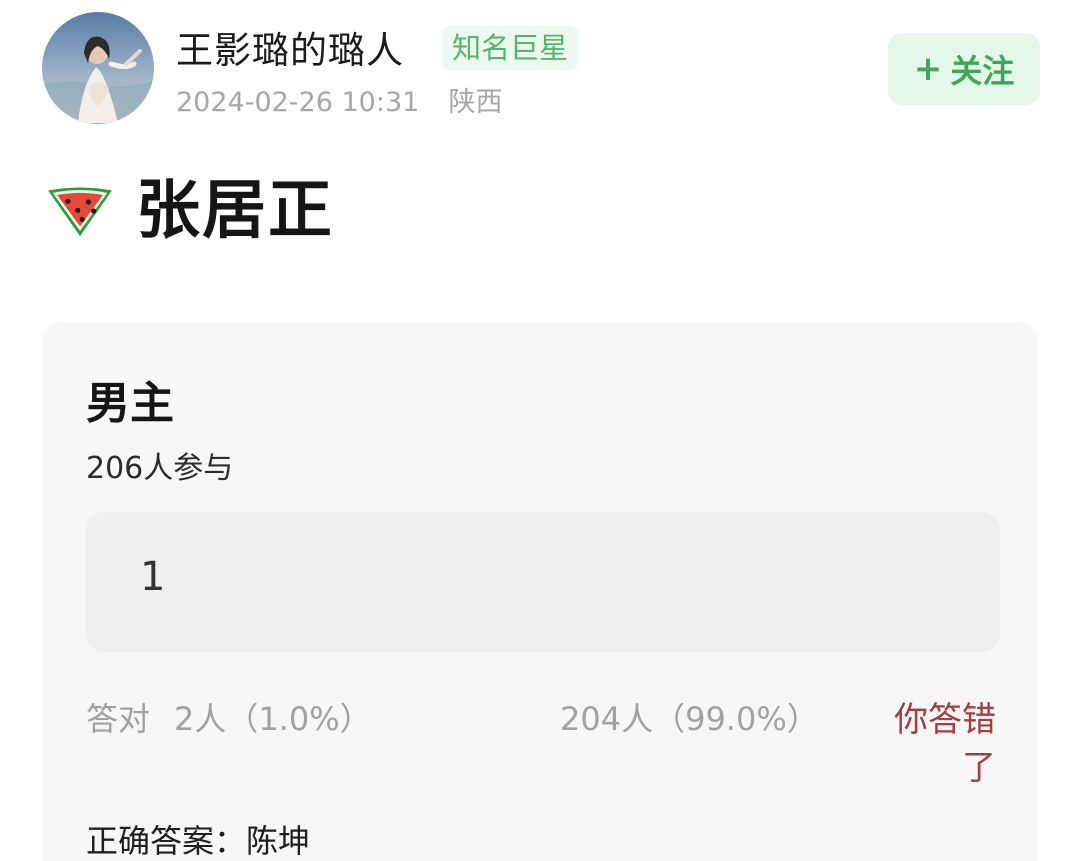 The image size is (1080, 861). Describe the element at coordinates (198, 841) in the screenshot. I see `correct-answer: 正确答案：陈坤` at that location.